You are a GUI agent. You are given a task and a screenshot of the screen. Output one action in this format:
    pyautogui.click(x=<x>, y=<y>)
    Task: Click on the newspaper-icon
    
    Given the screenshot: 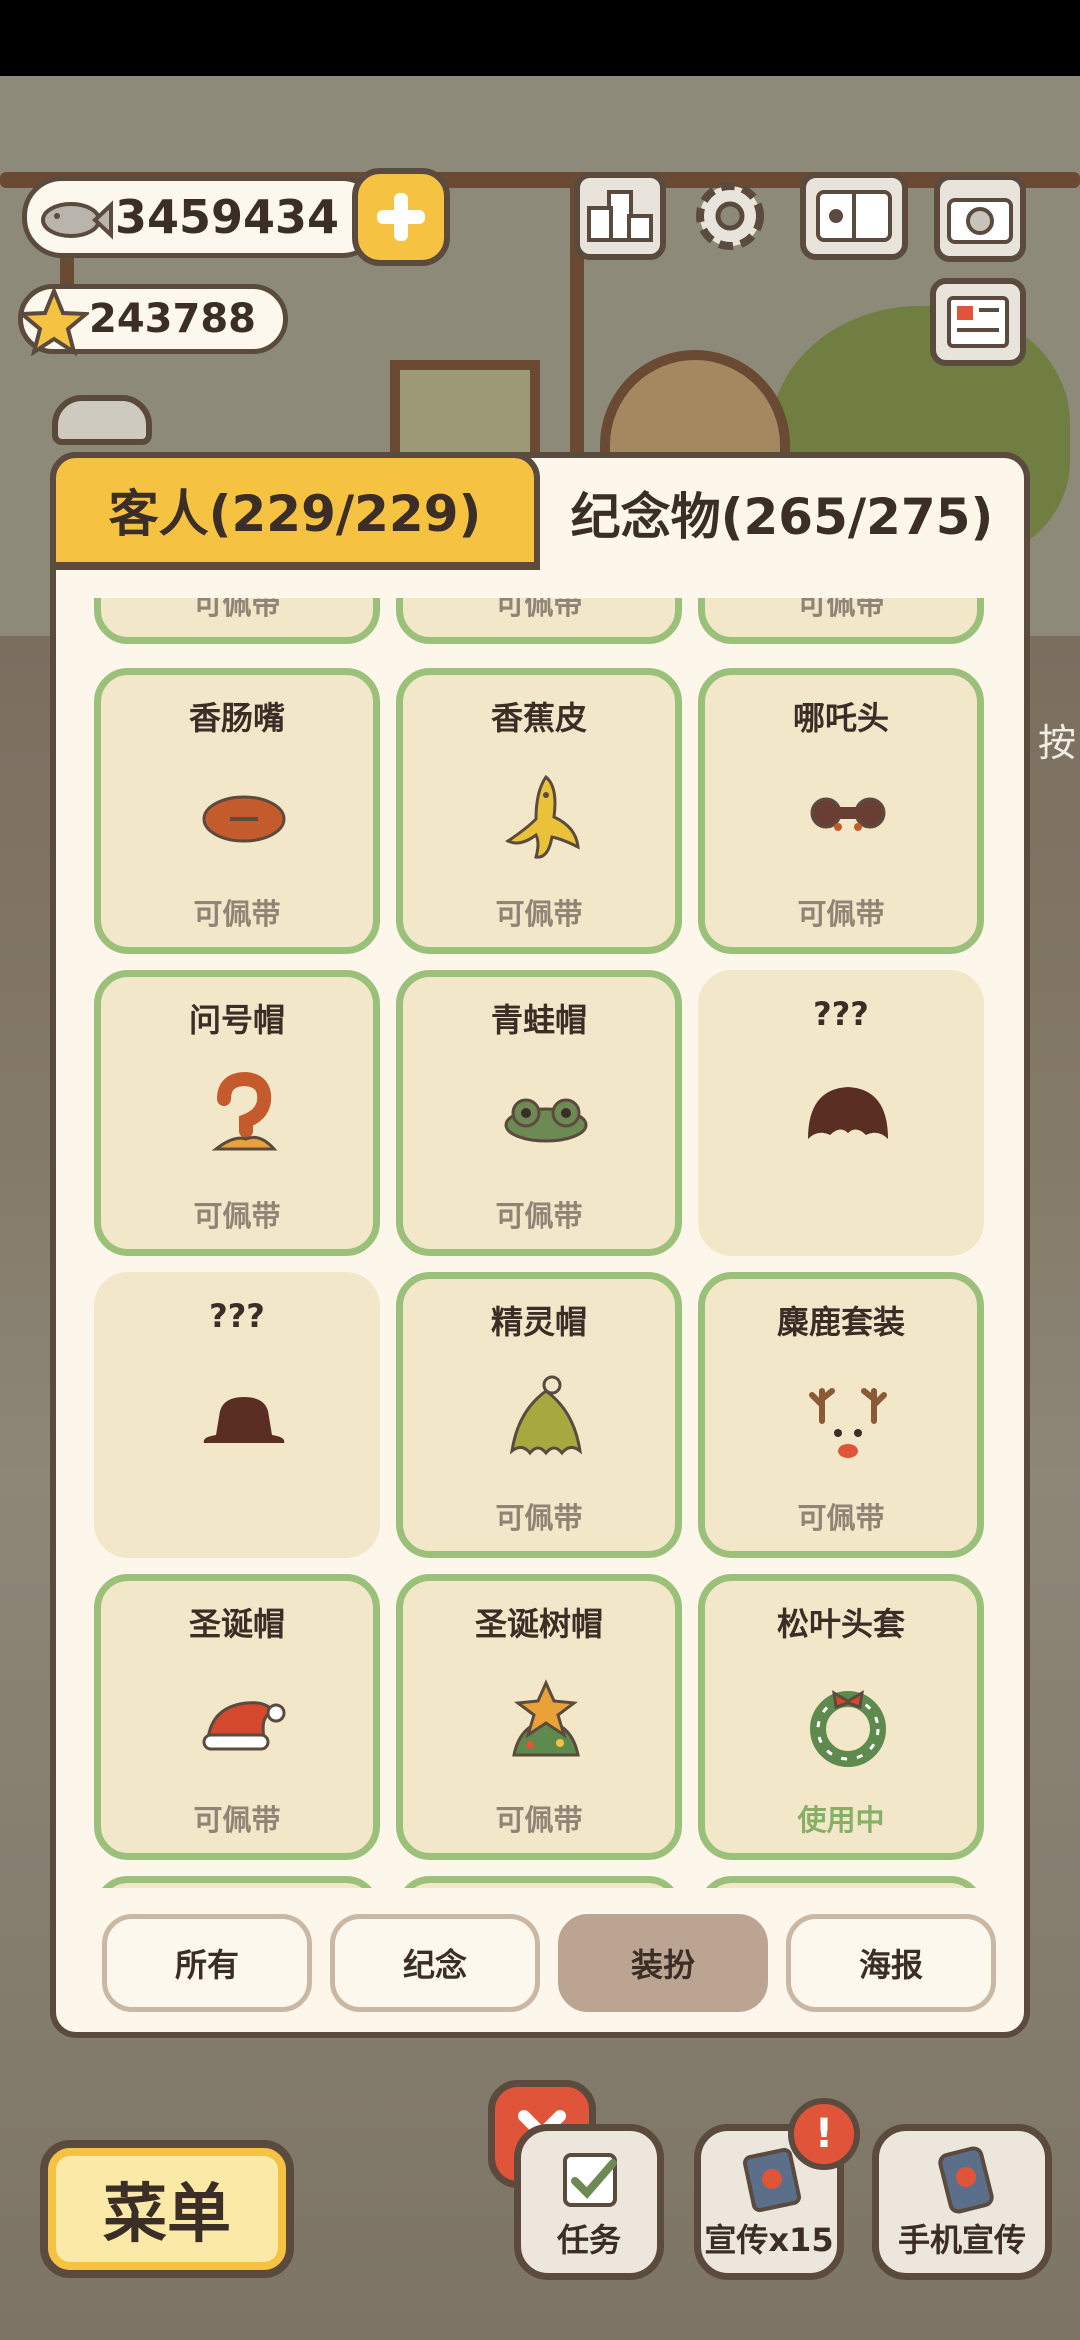 What is the action you would take?
    pyautogui.click(x=978, y=322)
    